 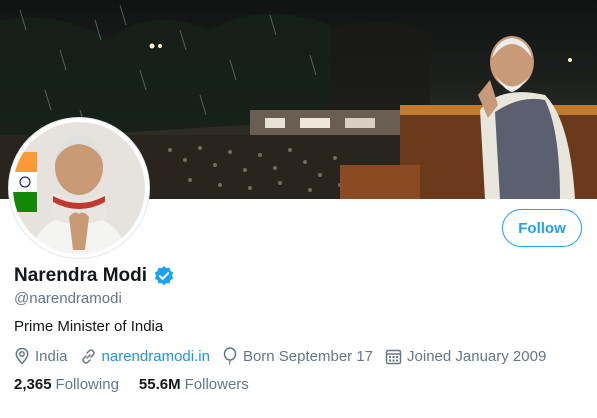 I want to click on profile-stats: 2,365 Following 55.6M Followers, so click(x=141, y=384).